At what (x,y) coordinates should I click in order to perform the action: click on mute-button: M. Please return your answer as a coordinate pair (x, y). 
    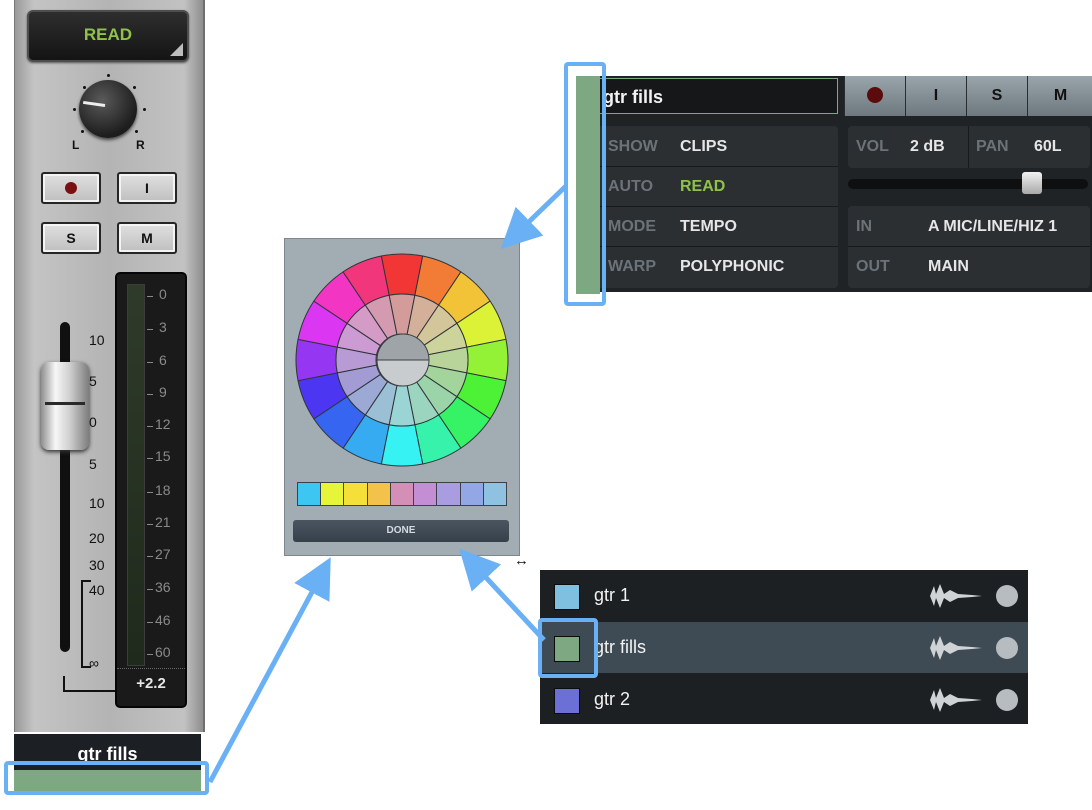
    Looking at the image, I should click on (147, 238).